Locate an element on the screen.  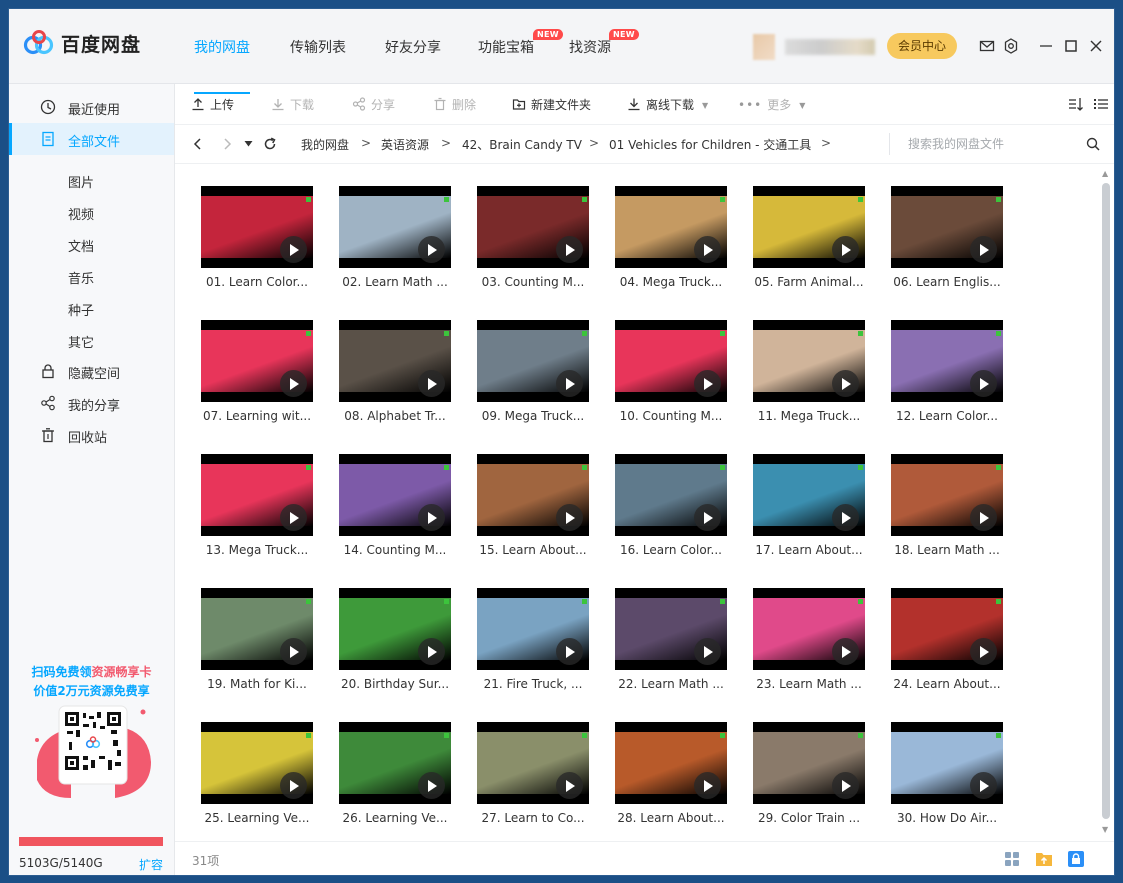
sidebar-subitem-torrents: 种子 is located at coordinates (81, 309).